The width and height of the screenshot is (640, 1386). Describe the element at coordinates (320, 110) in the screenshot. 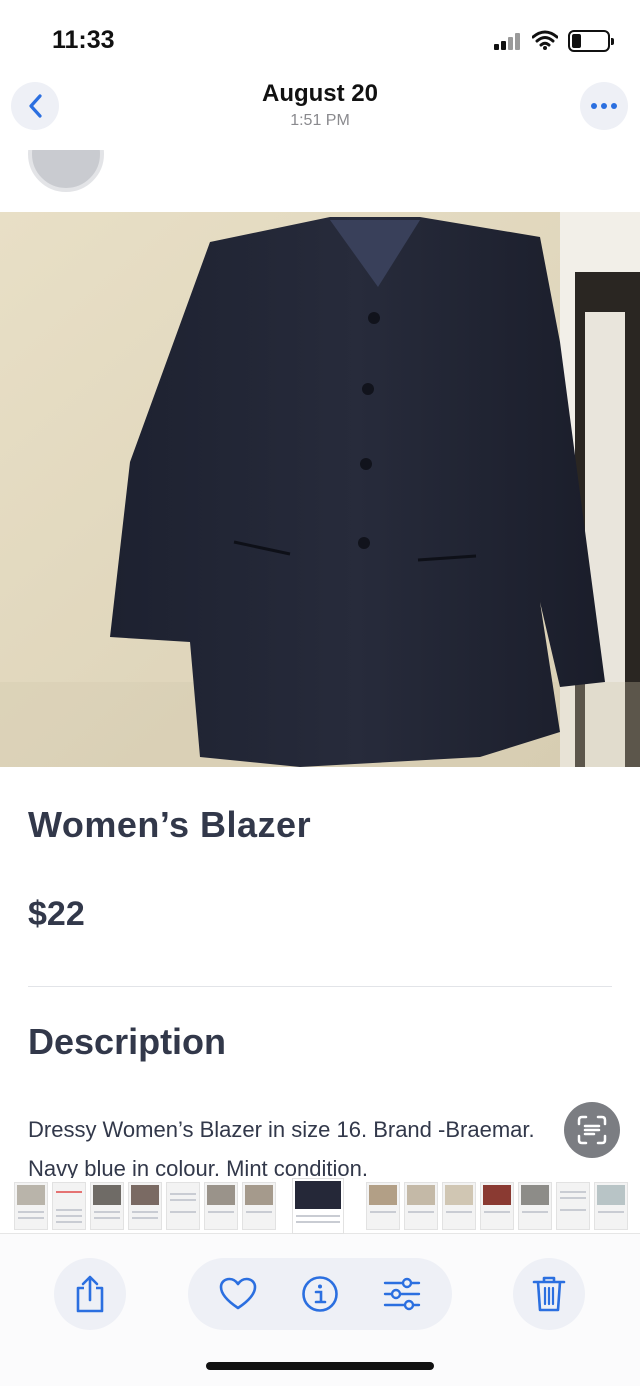

I see `nav-header: August 20 1:51 PM` at that location.